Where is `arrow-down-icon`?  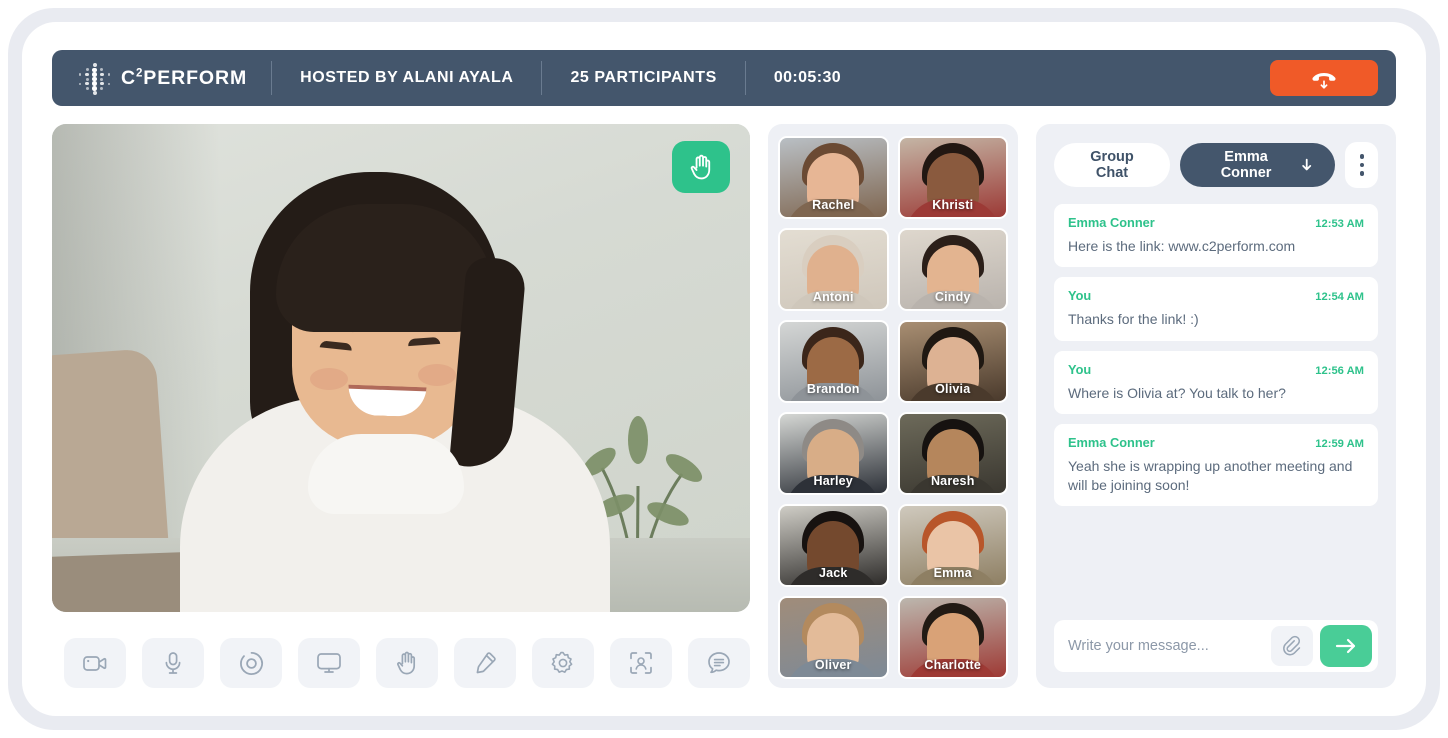
arrow-down-icon is located at coordinates (1307, 164).